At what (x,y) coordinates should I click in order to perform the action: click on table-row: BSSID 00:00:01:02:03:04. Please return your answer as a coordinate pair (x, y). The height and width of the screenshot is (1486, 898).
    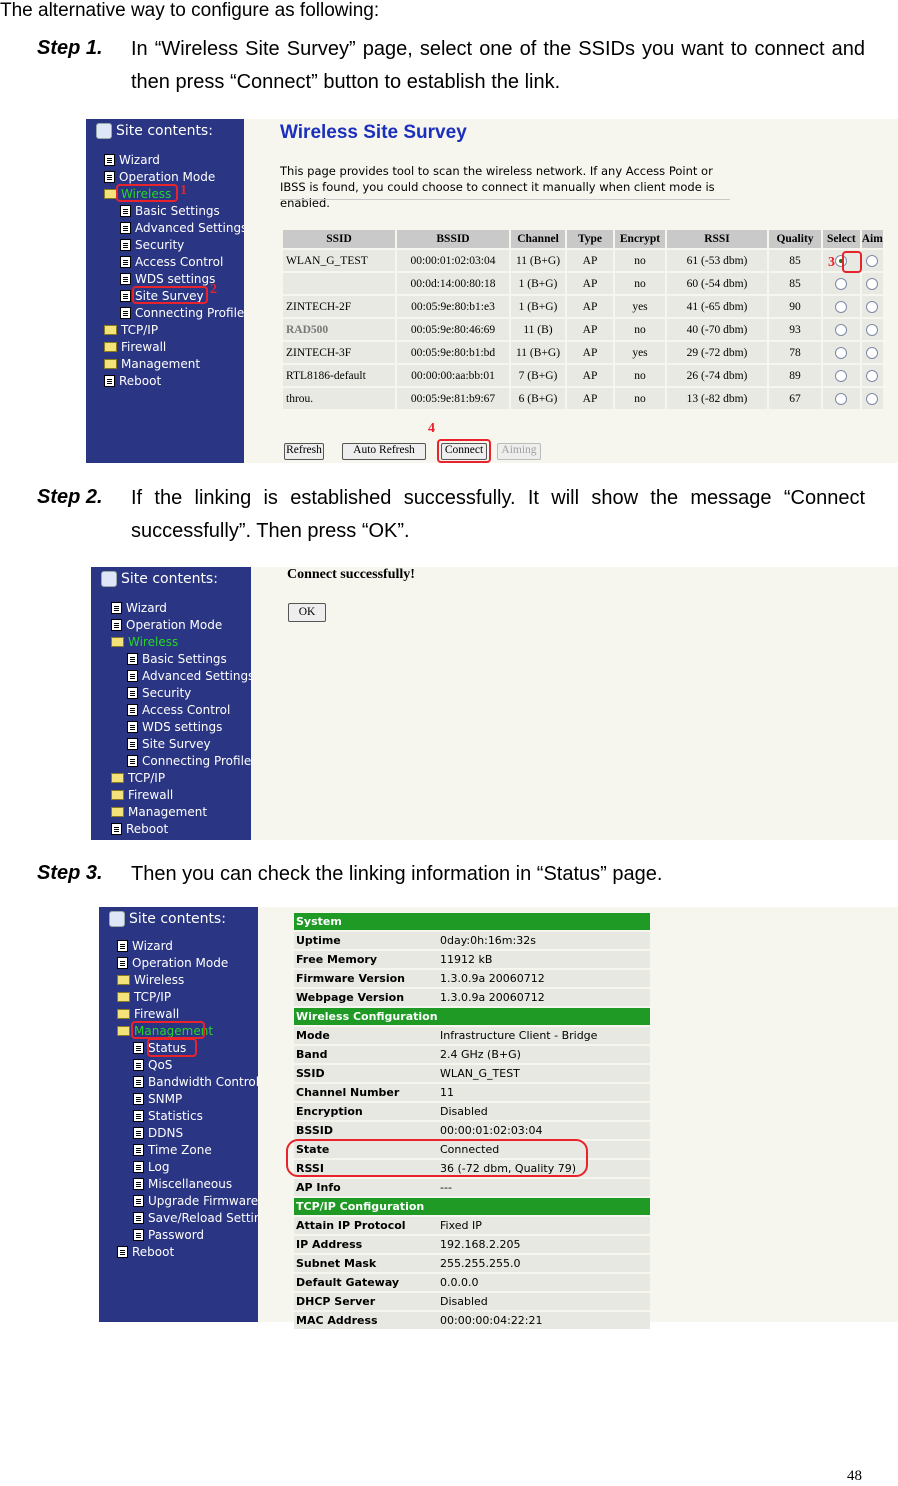
    Looking at the image, I should click on (472, 1130).